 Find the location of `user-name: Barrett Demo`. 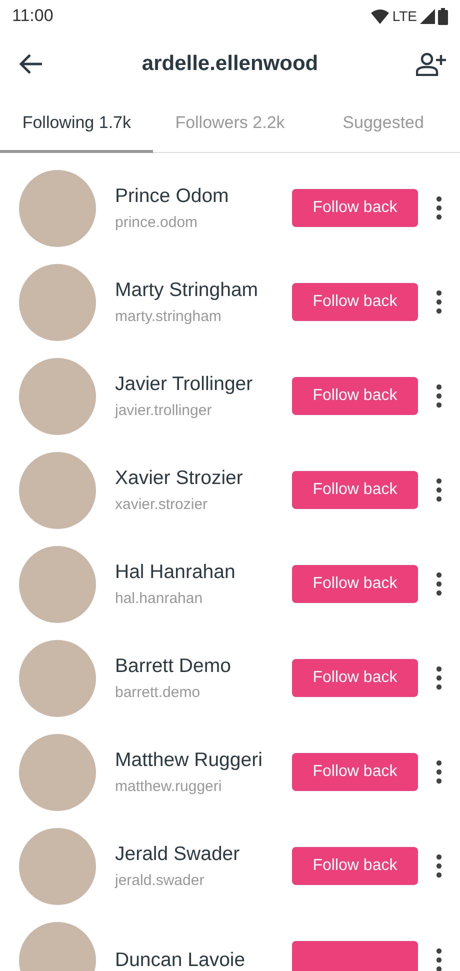

user-name: Barrett Demo is located at coordinates (173, 666).